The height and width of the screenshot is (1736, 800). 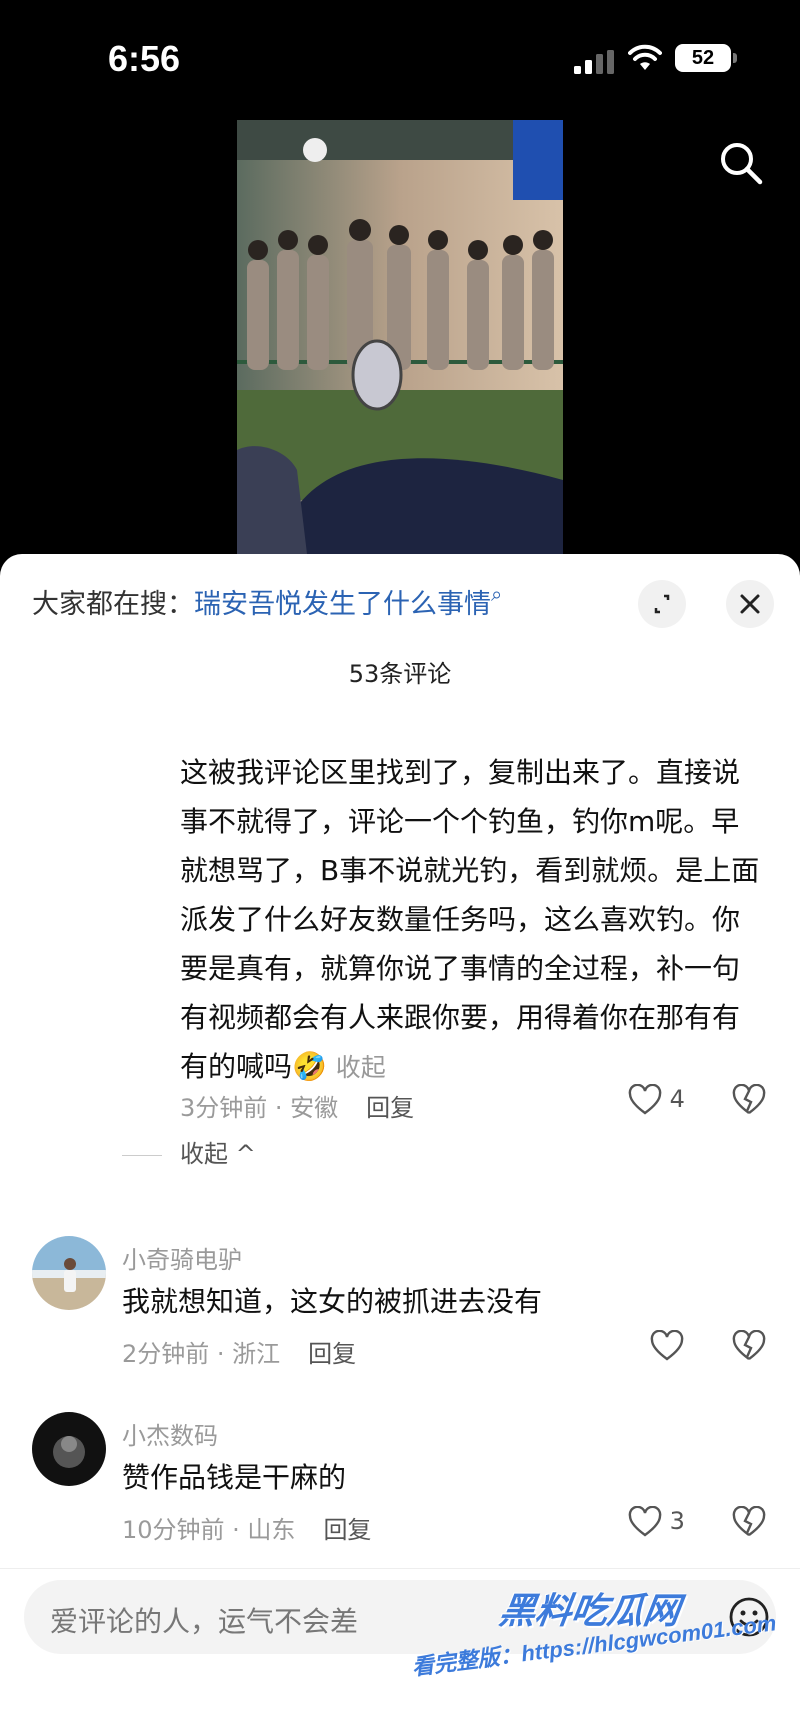 What do you see at coordinates (182, 1257) in the screenshot?
I see `username: 小奇骑电驴` at bounding box center [182, 1257].